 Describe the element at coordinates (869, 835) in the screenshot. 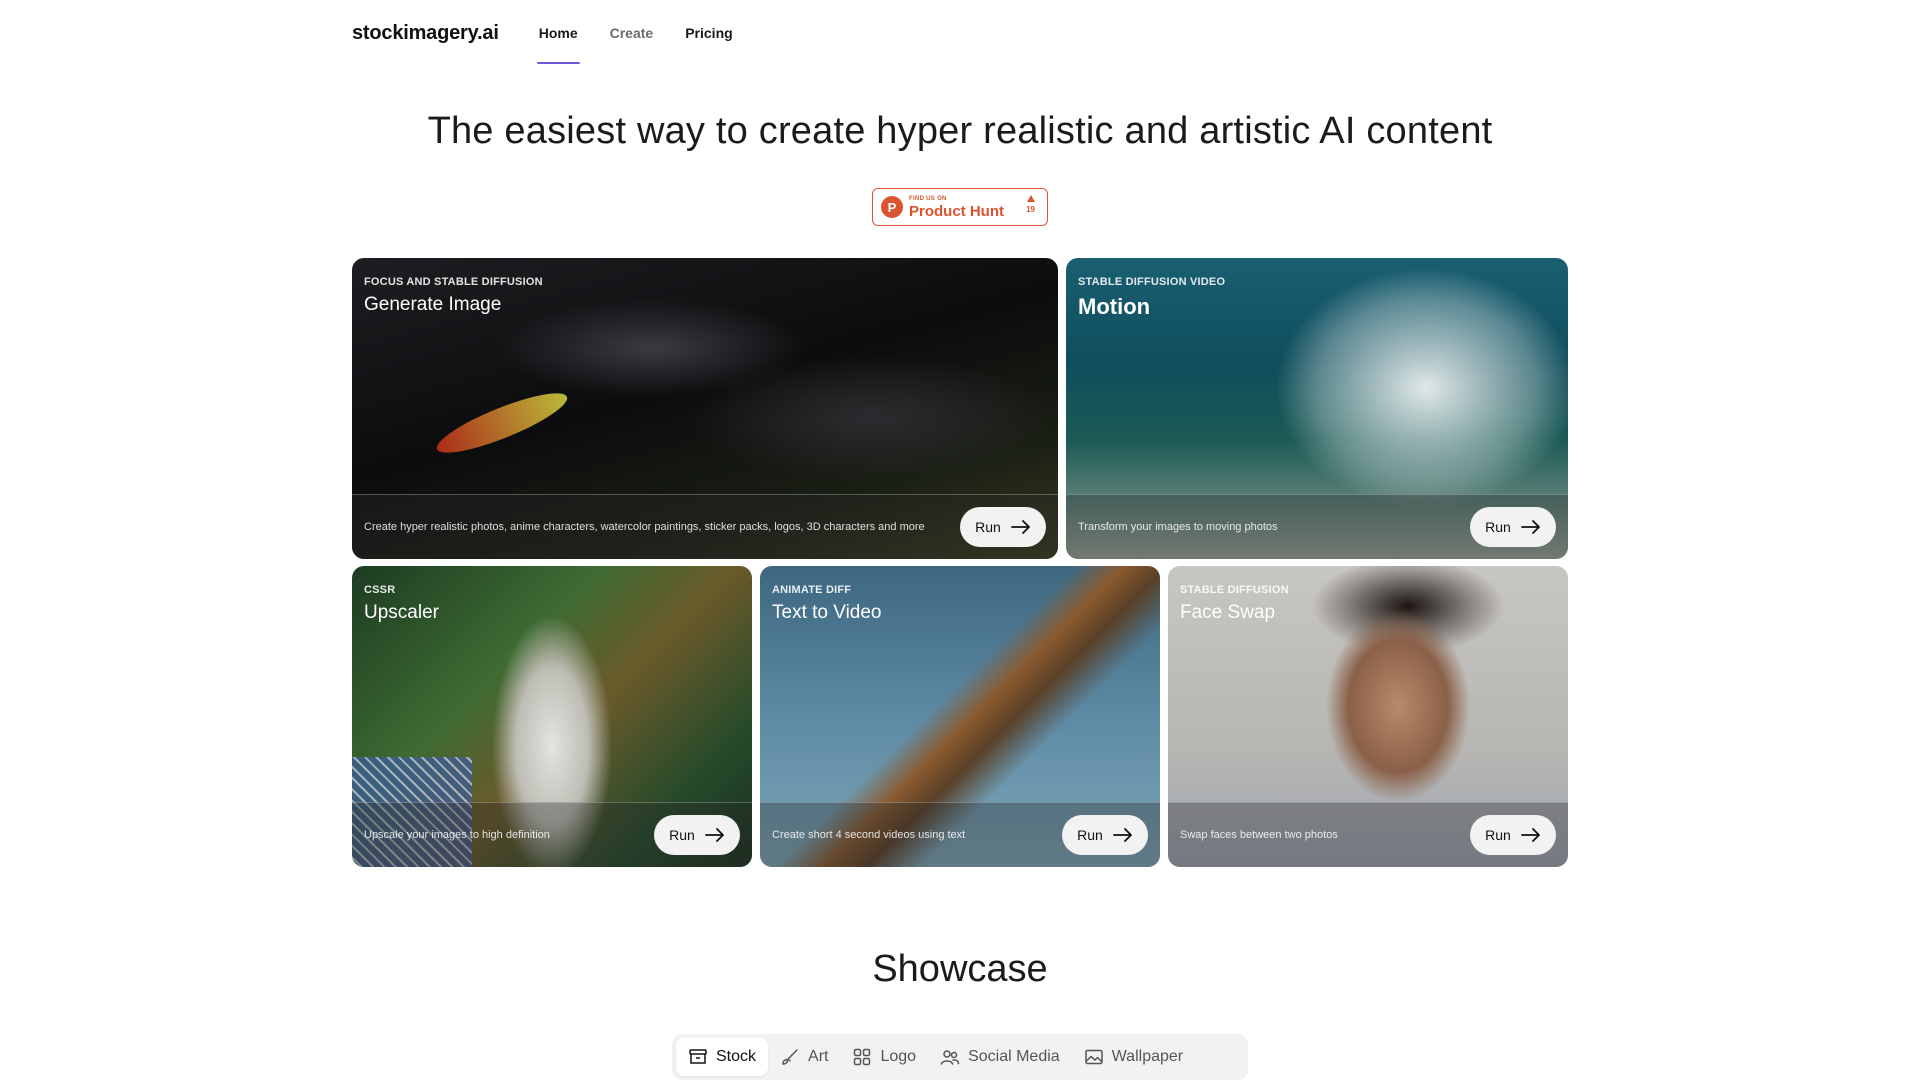

I see `card-description: Create short 4 second videos using text` at that location.